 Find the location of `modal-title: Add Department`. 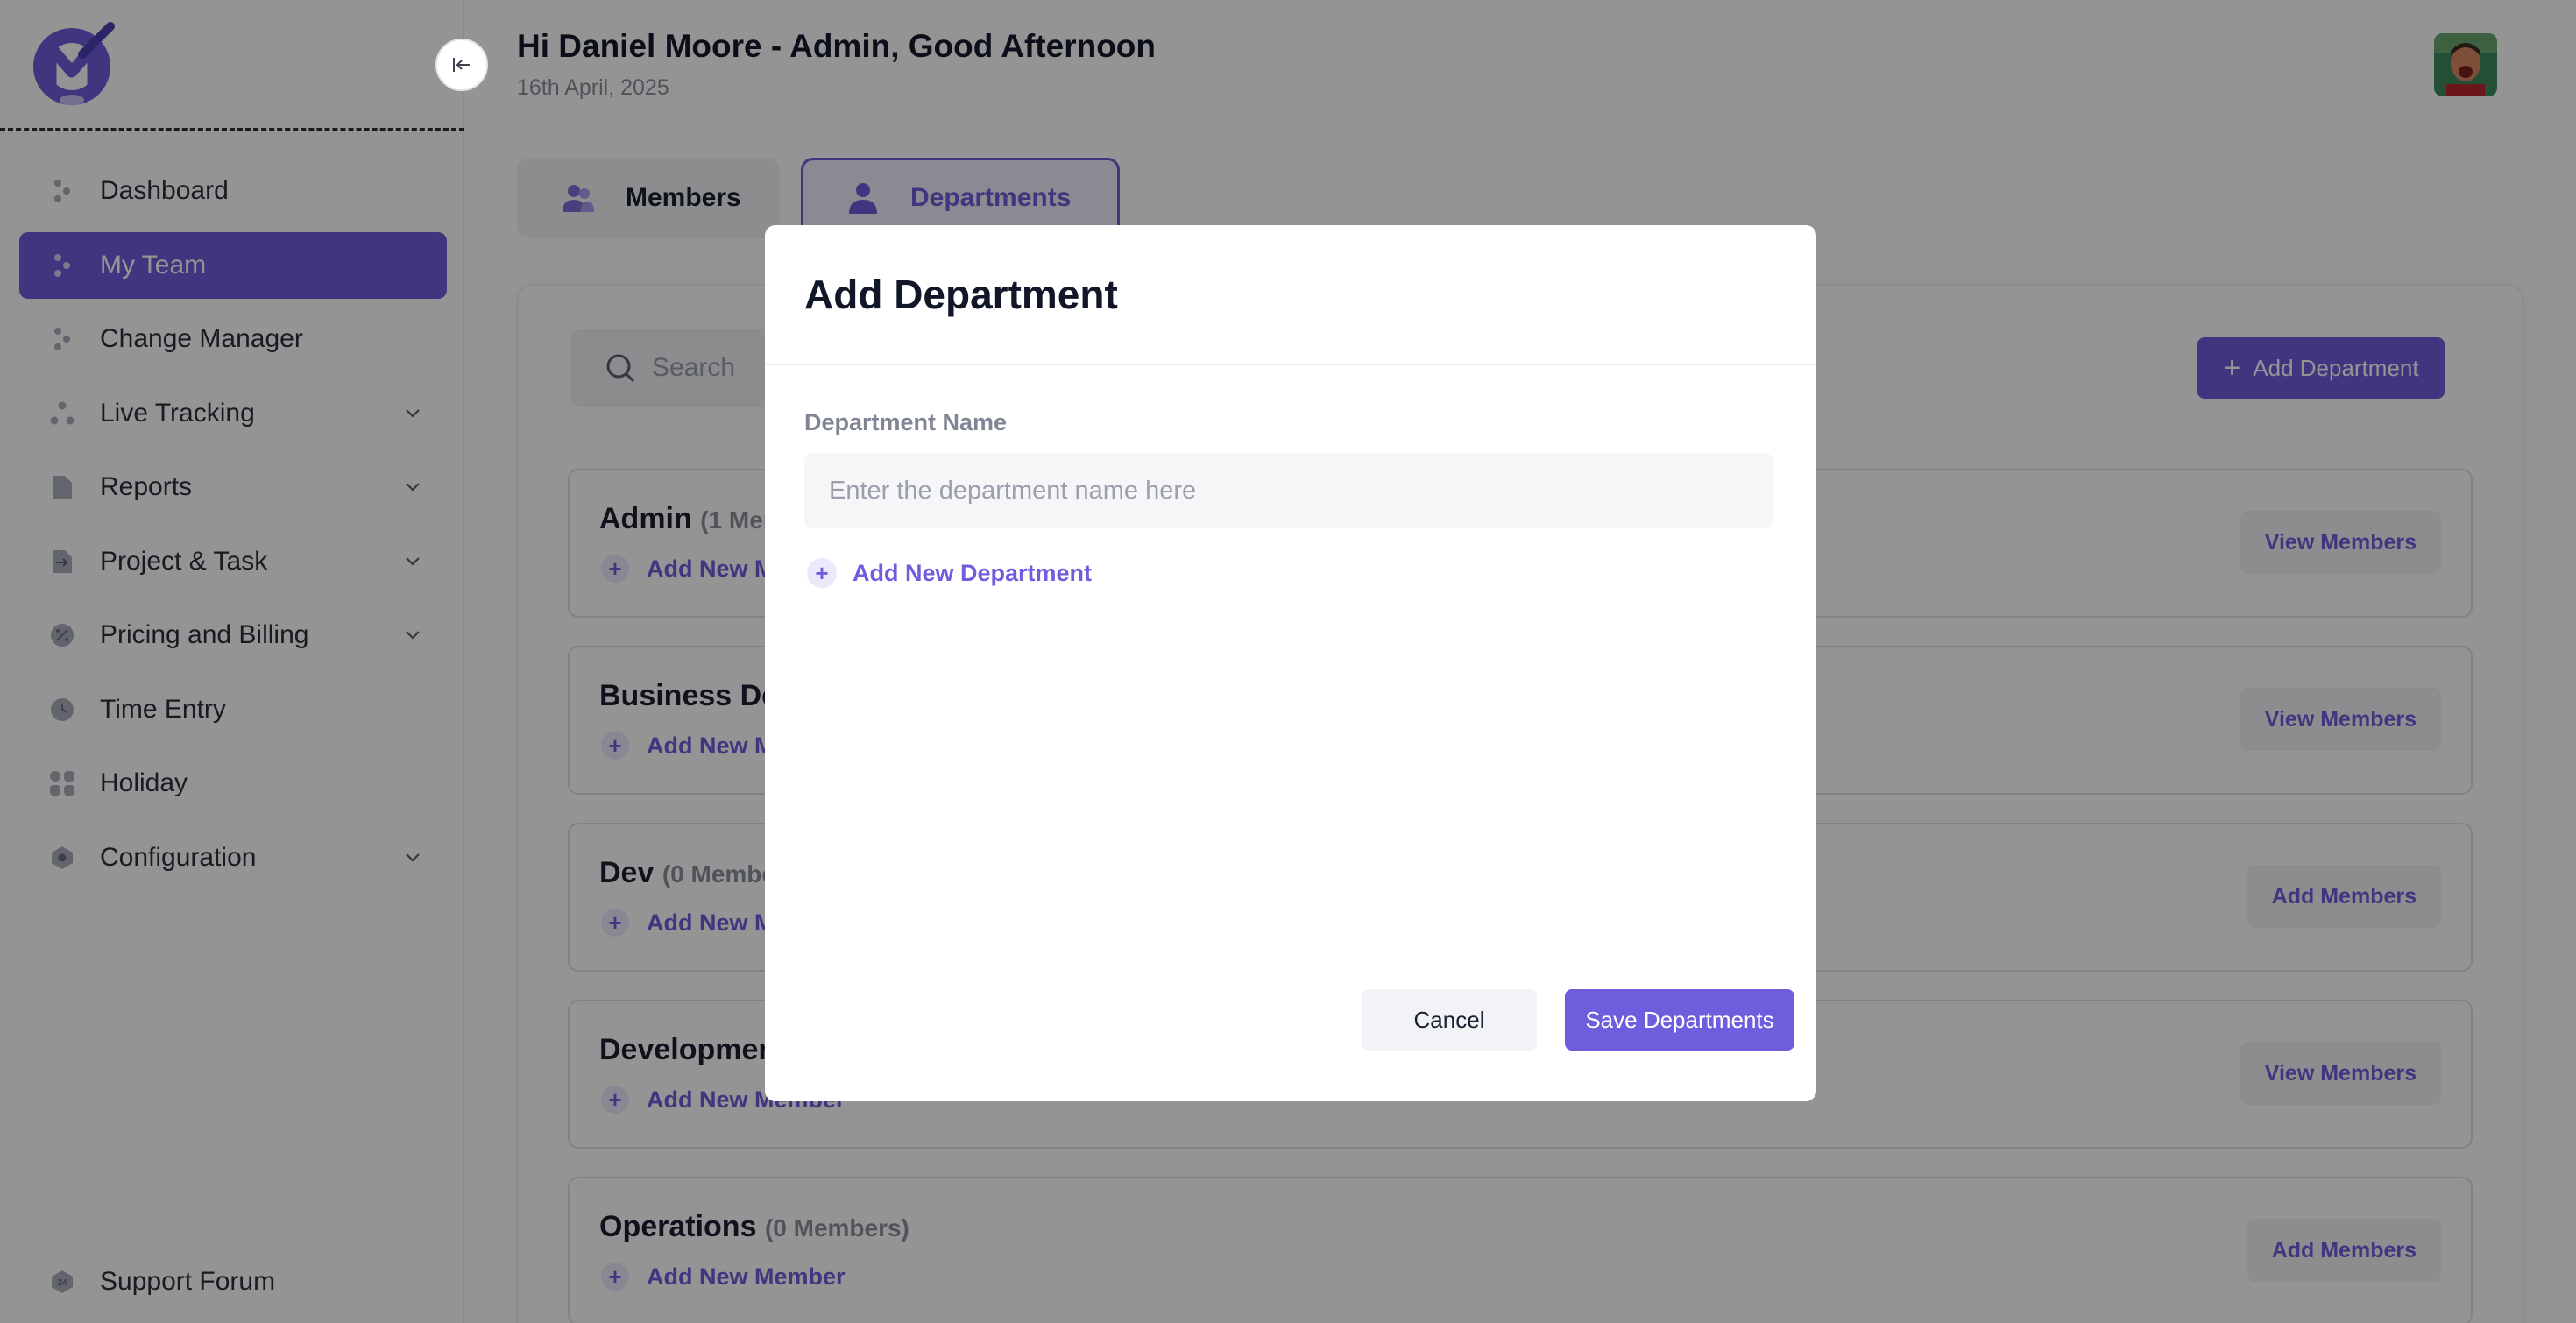

modal-title: Add Department is located at coordinates (961, 294).